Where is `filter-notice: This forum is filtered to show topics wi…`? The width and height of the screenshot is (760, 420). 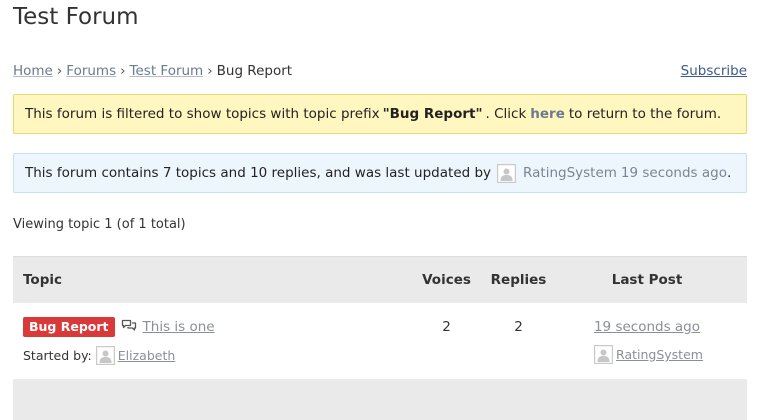 filter-notice: This forum is filtered to show topics wi… is located at coordinates (380, 114).